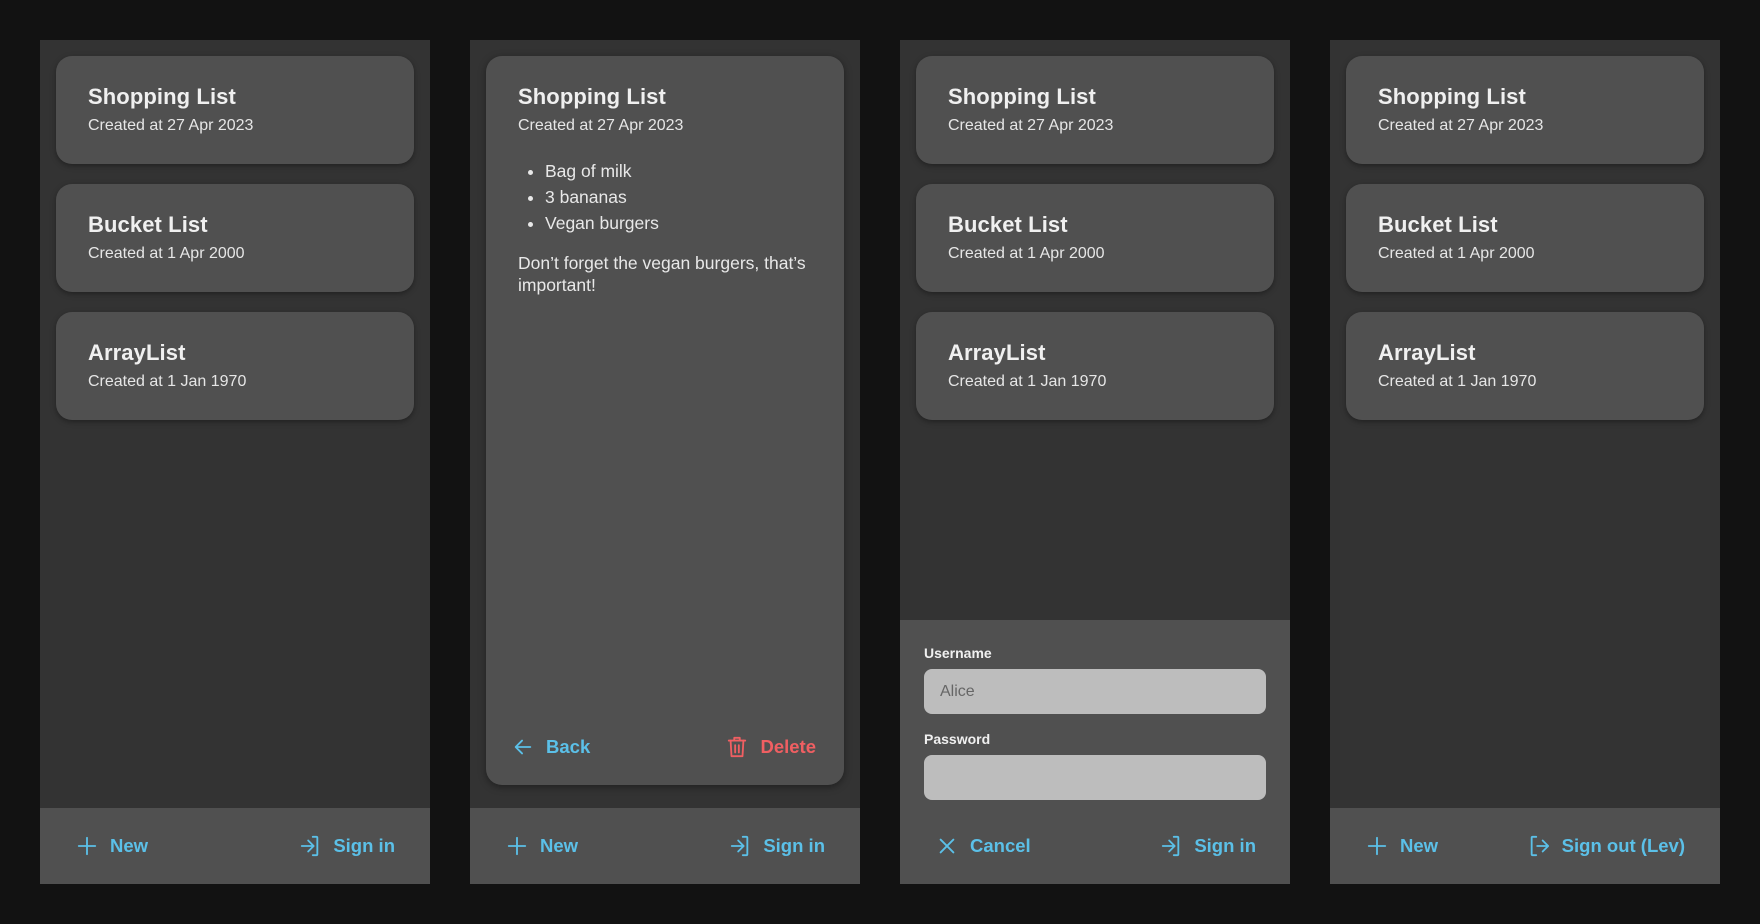 This screenshot has height=924, width=1760. I want to click on sign-in-form: Username Password Cancel Sign, so click(1095, 752).